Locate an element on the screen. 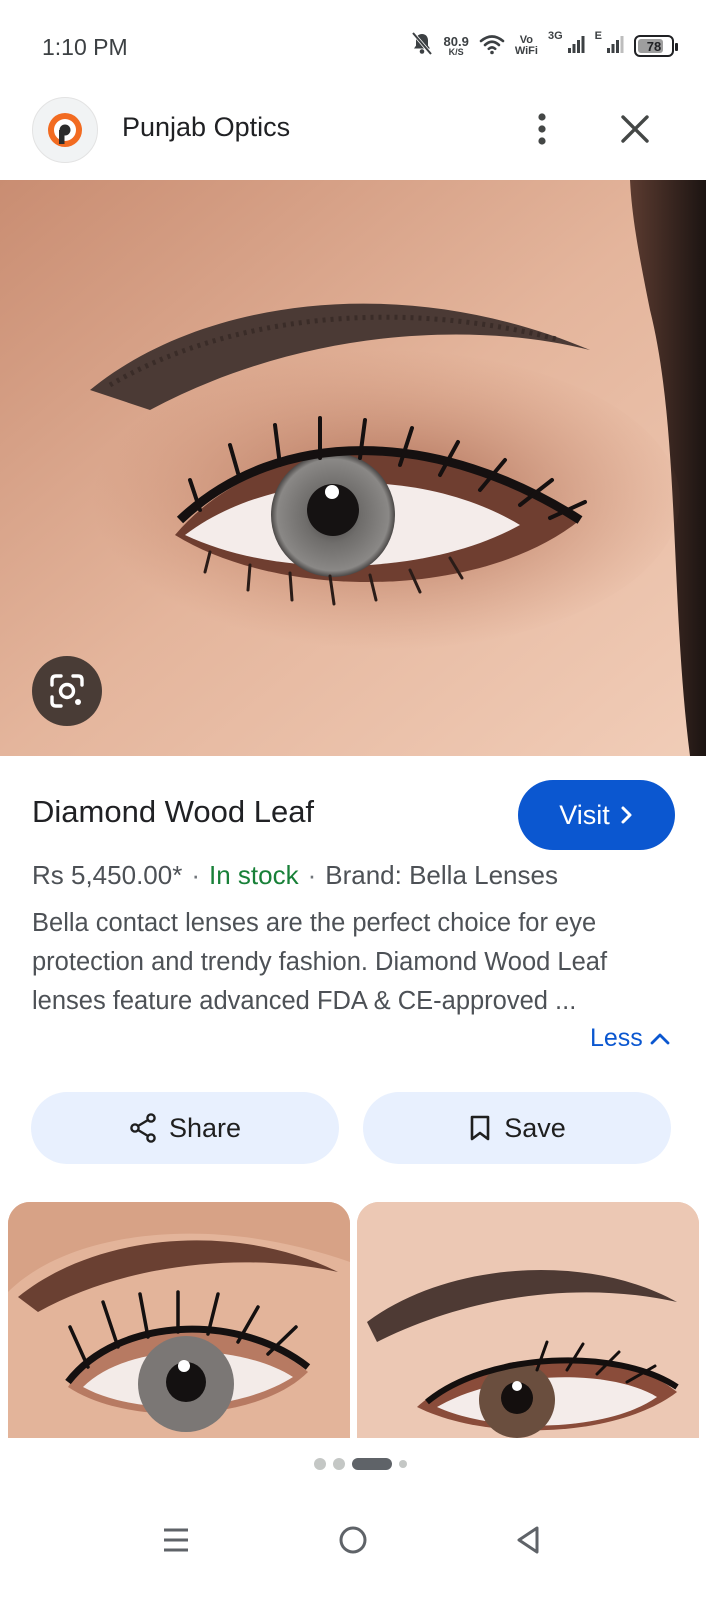 Image resolution: width=720 pixels, height=1600 pixels. system-nav-bar is located at coordinates (360, 1545).